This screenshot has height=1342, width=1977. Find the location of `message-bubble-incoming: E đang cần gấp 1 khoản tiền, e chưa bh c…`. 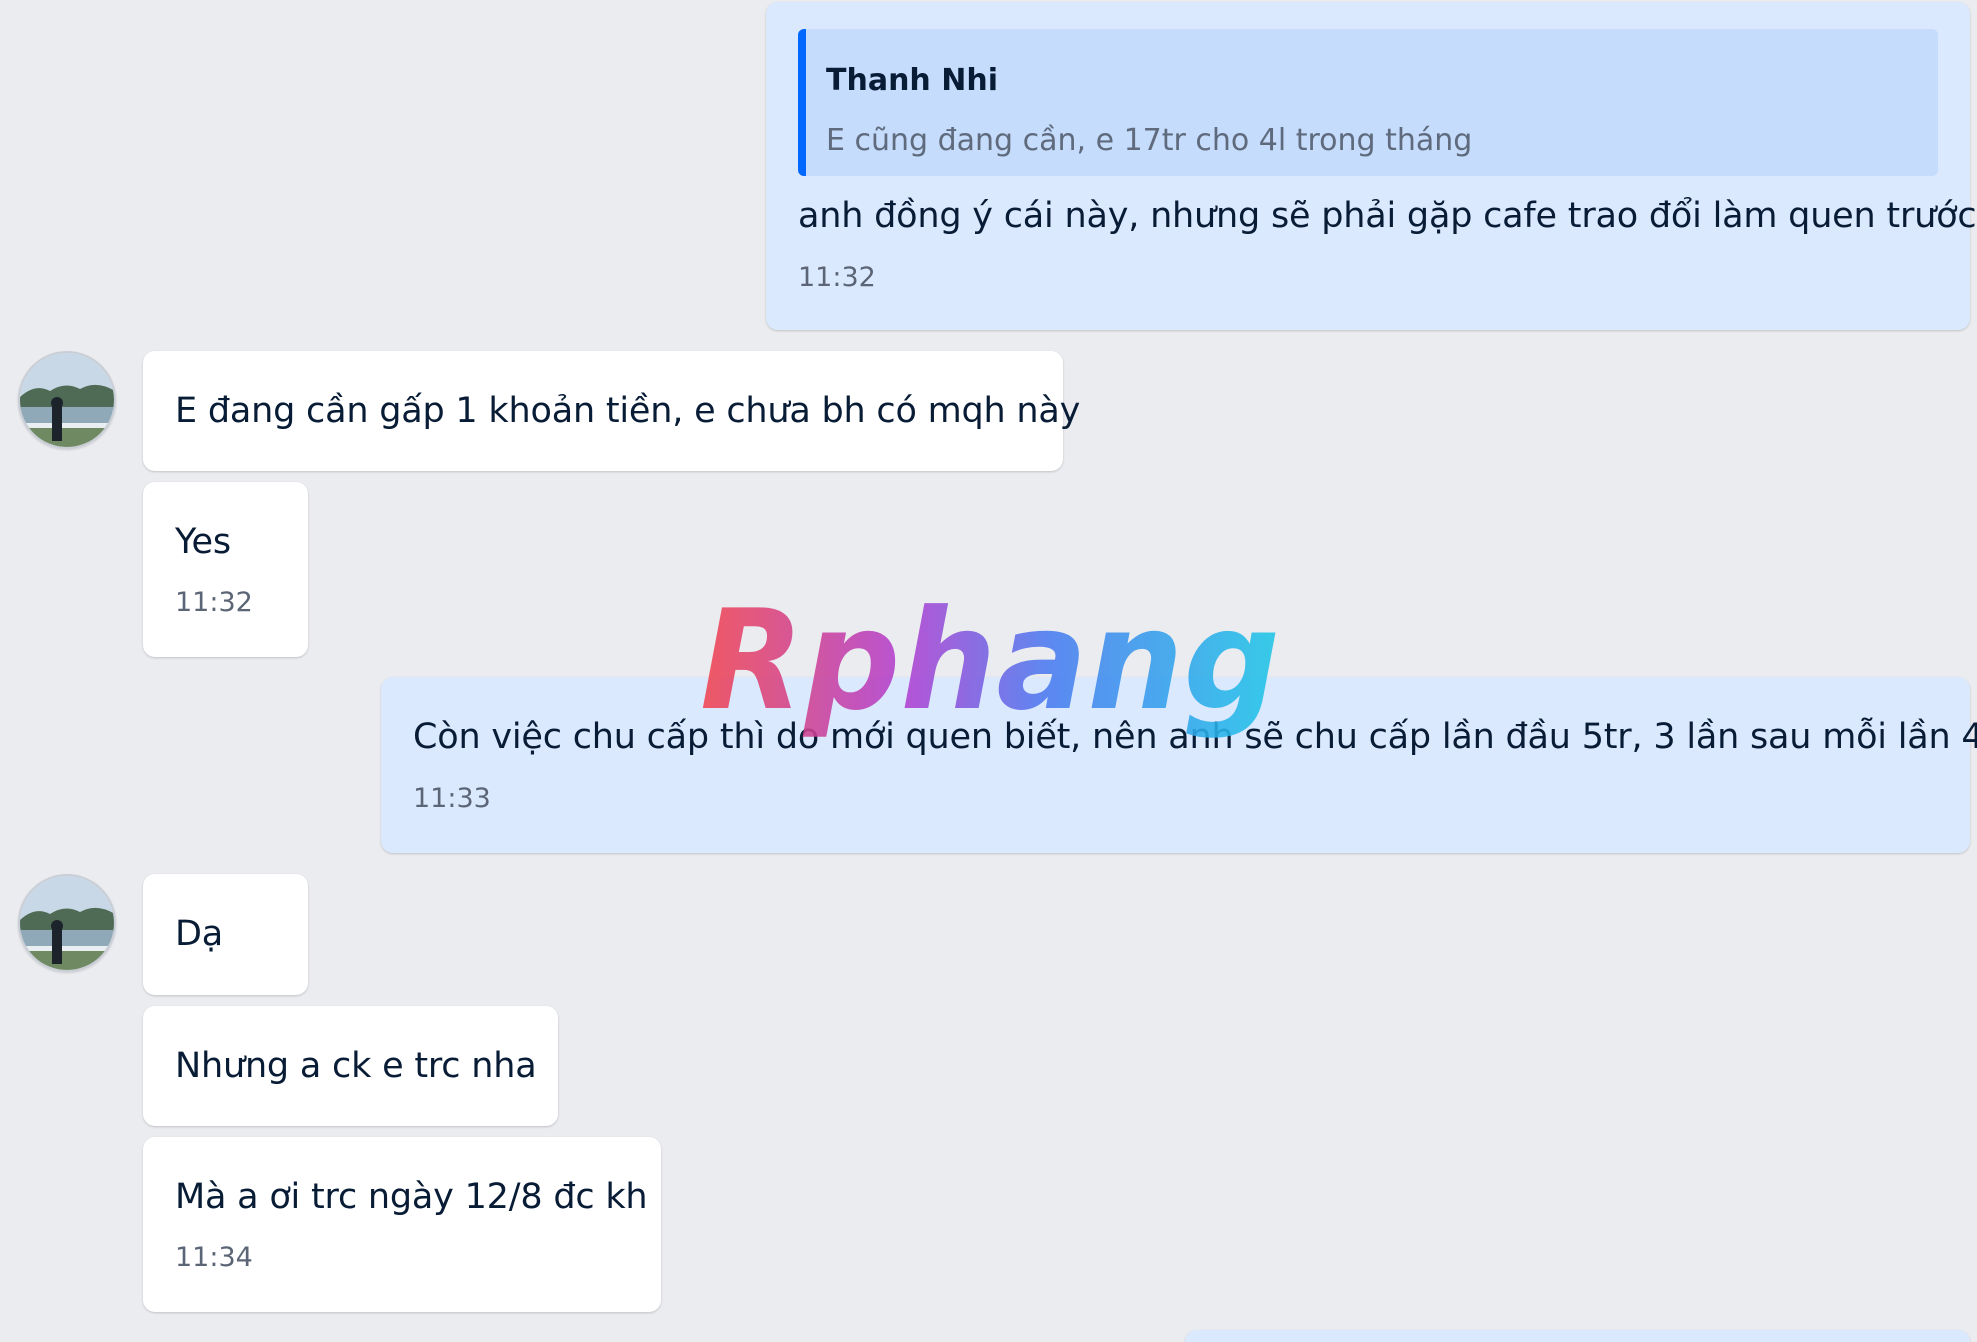

message-bubble-incoming: E đang cần gấp 1 khoản tiền, e chưa bh c… is located at coordinates (611, 411).